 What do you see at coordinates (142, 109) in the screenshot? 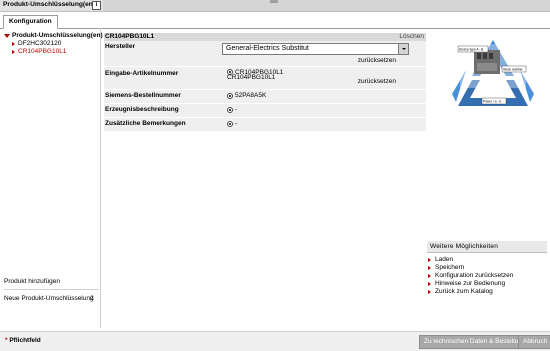
I see `label-erzeugnisbeschreibung: Erzeugnisbeschreibung` at bounding box center [142, 109].